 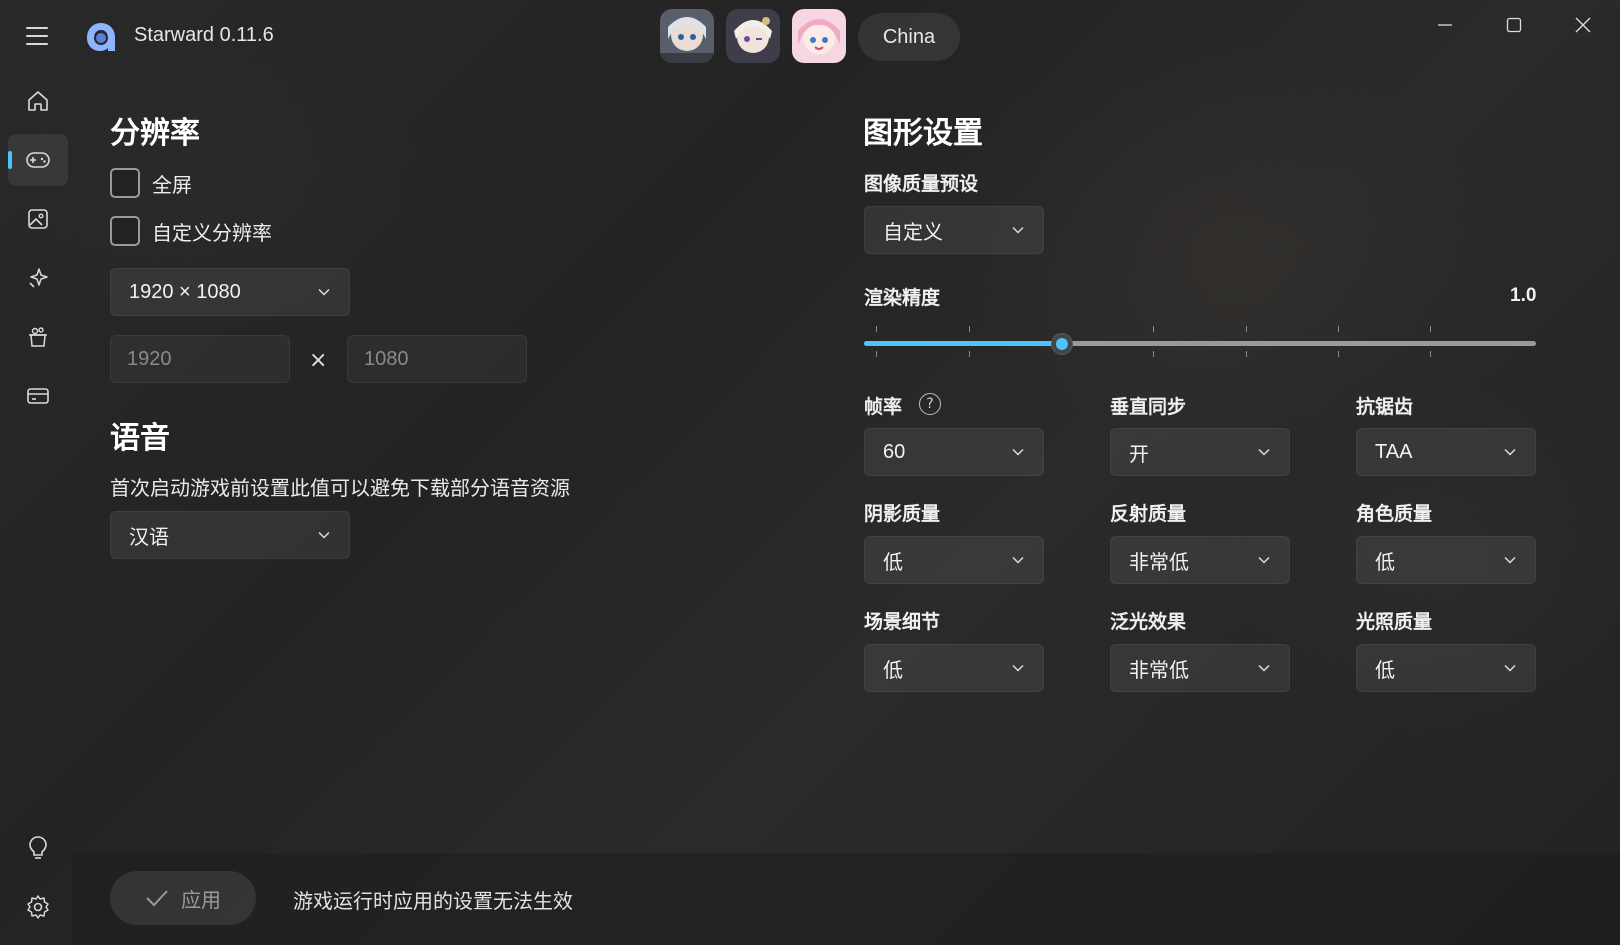 What do you see at coordinates (883, 407) in the screenshot?
I see `fps-label: 帧率` at bounding box center [883, 407].